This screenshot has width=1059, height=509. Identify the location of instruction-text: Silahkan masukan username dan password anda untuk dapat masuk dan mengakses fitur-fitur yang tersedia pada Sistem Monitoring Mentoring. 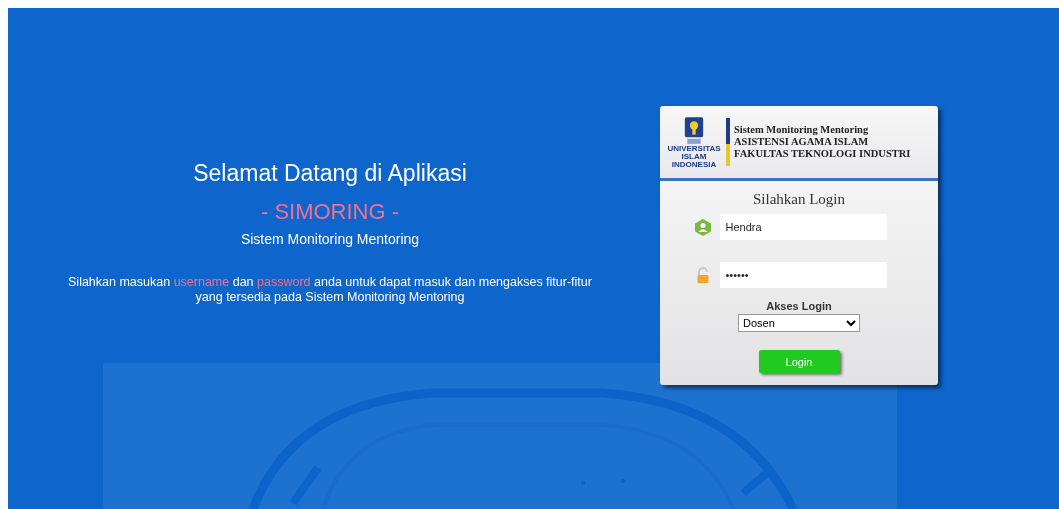
(330, 290).